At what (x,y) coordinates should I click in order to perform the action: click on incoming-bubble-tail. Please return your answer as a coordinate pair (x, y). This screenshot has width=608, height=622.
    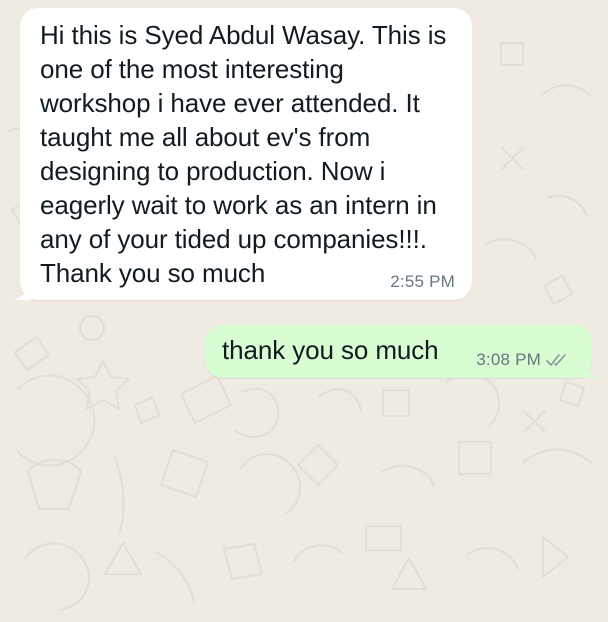
    Looking at the image, I should click on (22, 292).